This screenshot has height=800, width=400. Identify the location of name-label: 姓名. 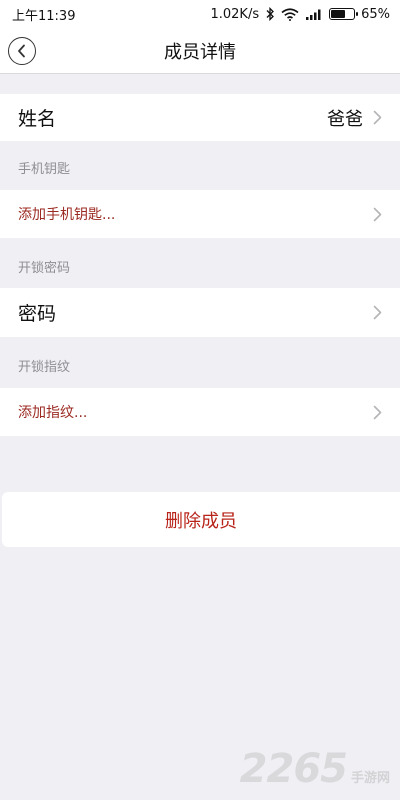
(37, 119).